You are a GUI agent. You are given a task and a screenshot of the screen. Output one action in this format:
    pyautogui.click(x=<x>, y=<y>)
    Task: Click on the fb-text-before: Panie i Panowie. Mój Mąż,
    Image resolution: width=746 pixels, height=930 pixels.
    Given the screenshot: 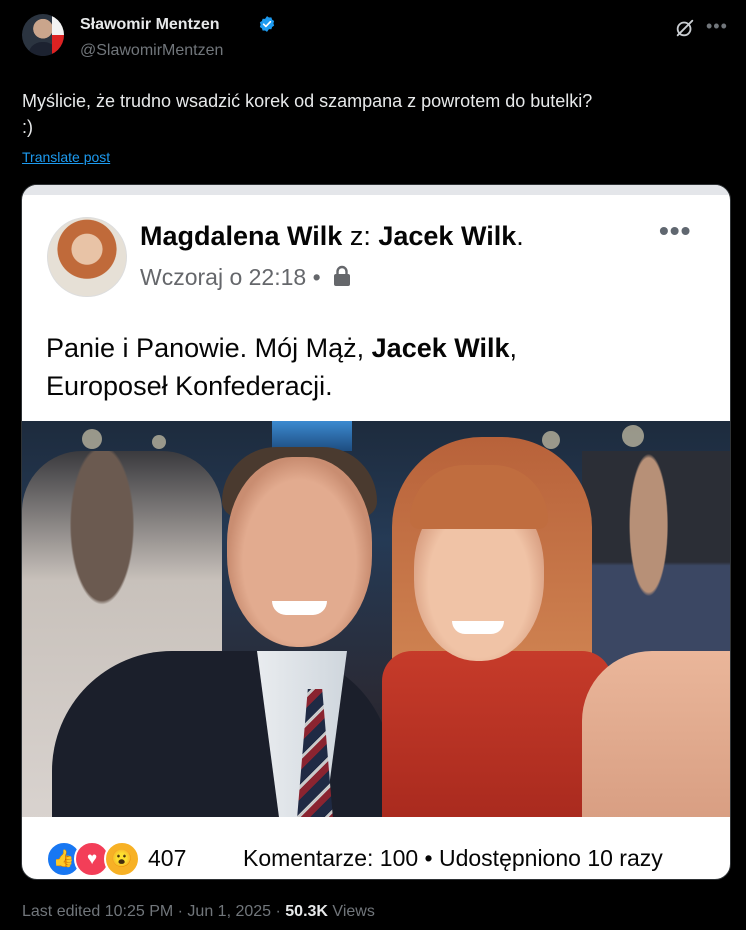 What is the action you would take?
    pyautogui.click(x=209, y=348)
    